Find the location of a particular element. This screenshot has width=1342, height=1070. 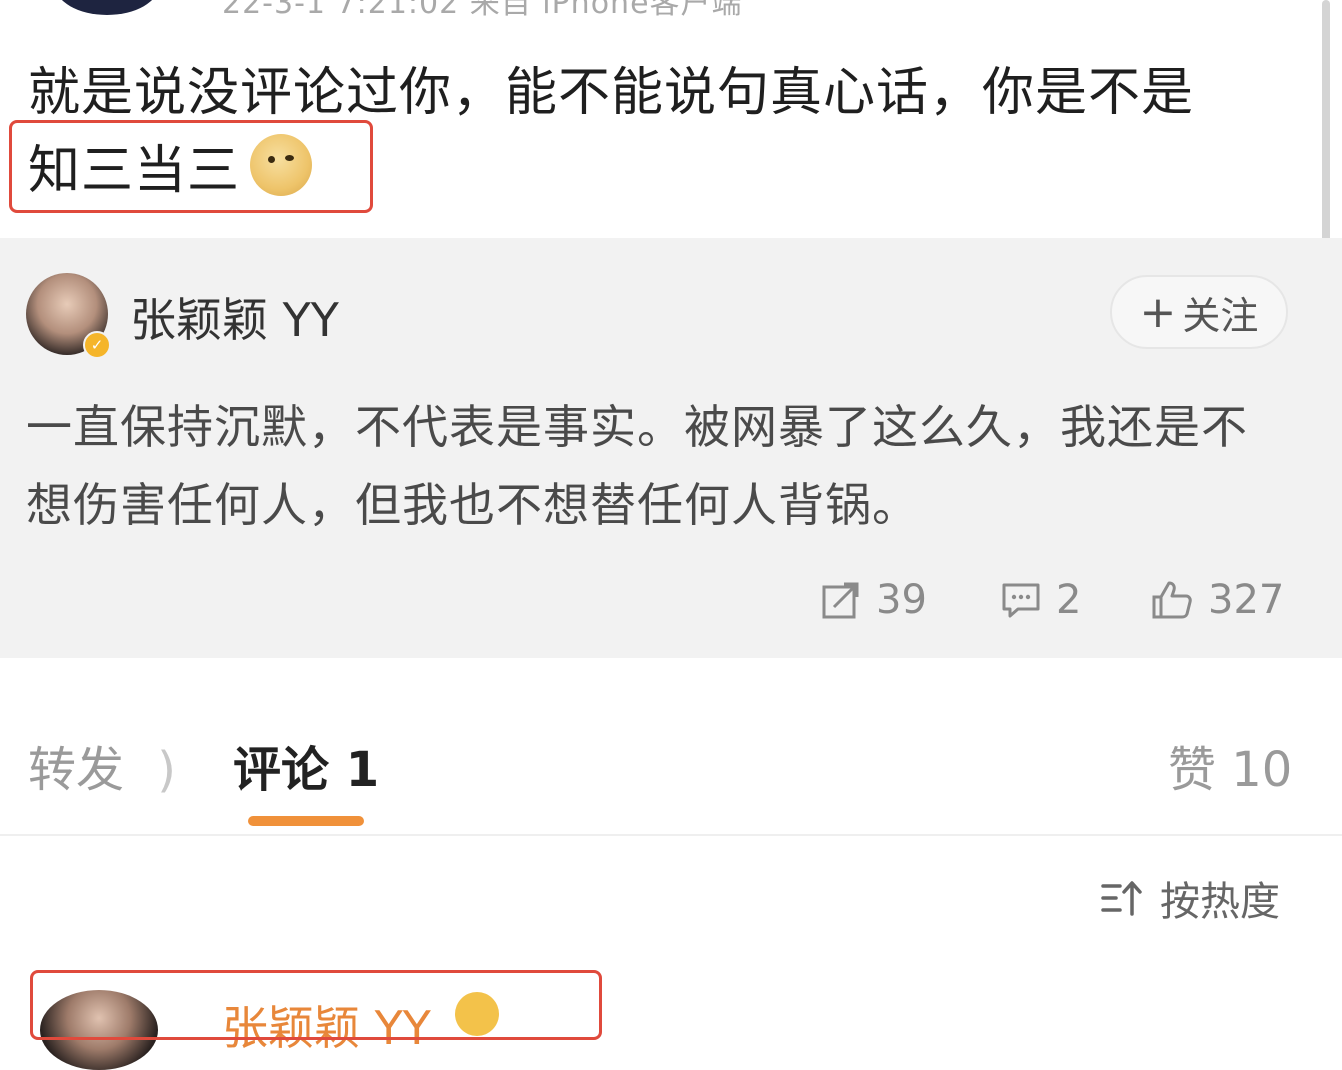

sort-button: 按热度 is located at coordinates (1190, 898).